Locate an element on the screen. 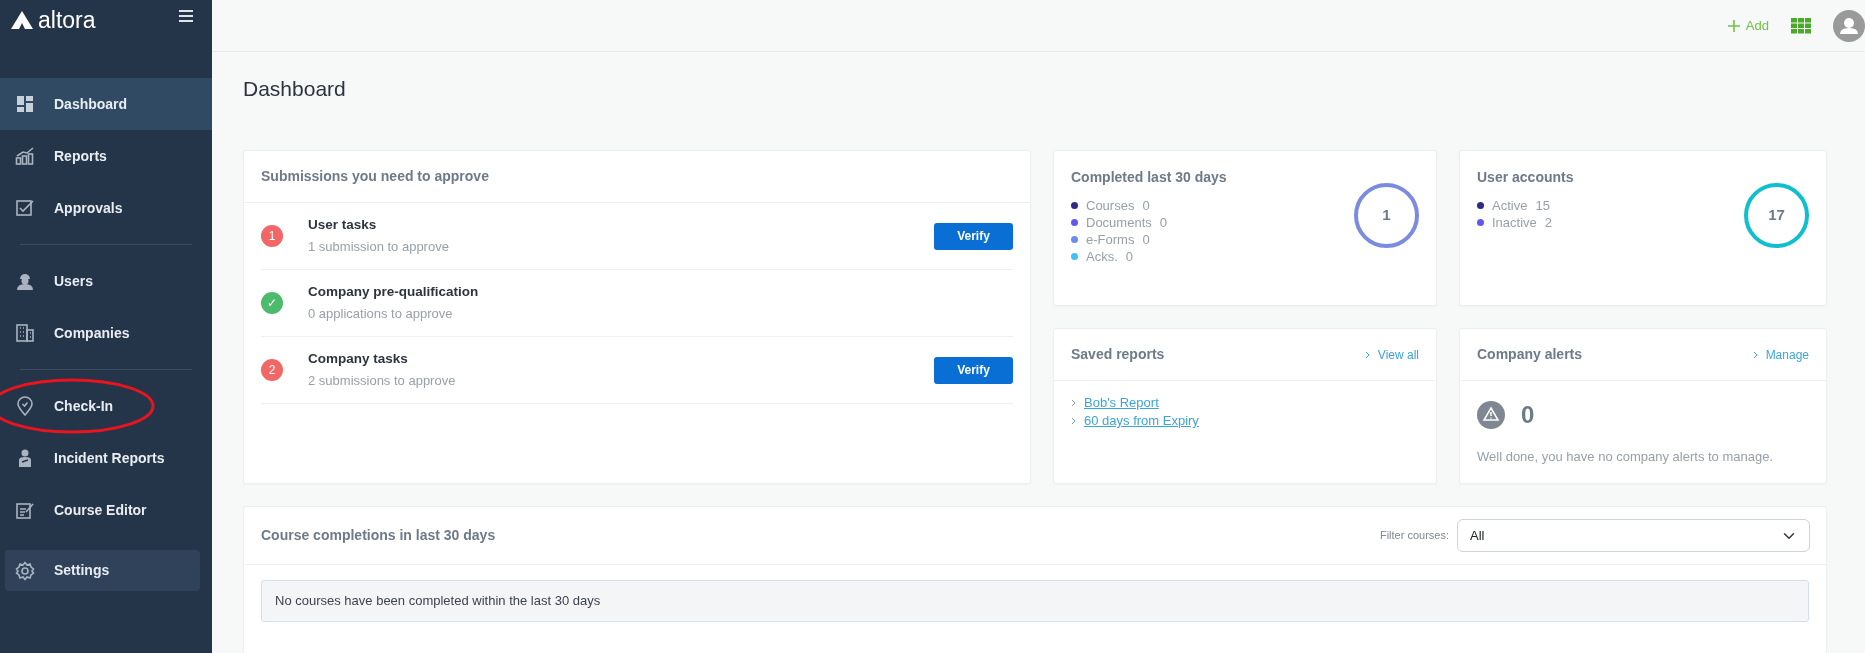 Image resolution: width=1865 pixels, height=653 pixels. sidebar-item: Incident Reports is located at coordinates (106, 458).